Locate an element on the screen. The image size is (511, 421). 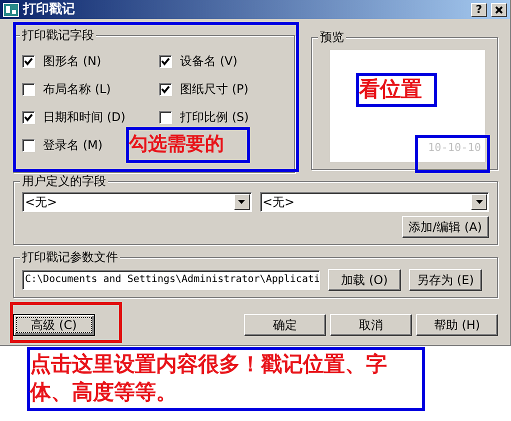
window-title: 打印戳记 is located at coordinates (49, 9).